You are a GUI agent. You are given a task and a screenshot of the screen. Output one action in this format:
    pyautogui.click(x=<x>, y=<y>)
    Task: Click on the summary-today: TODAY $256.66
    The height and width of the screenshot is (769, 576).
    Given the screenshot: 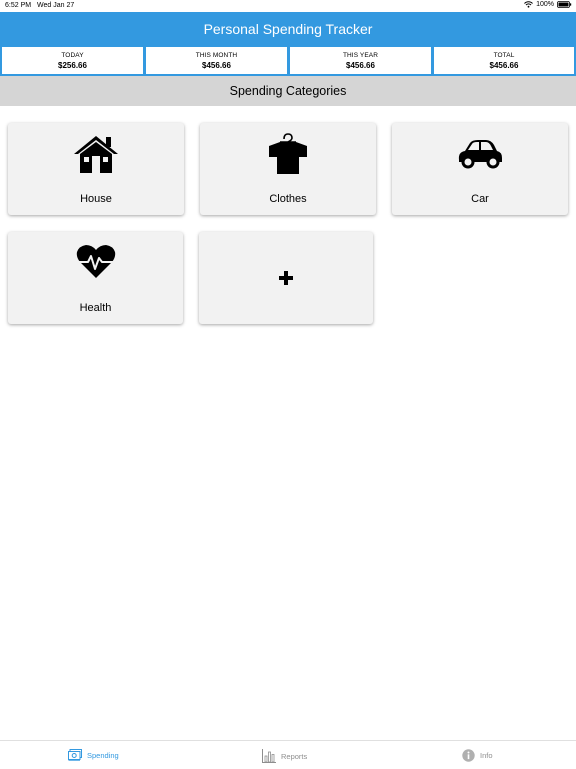 What is the action you would take?
    pyautogui.click(x=72, y=60)
    